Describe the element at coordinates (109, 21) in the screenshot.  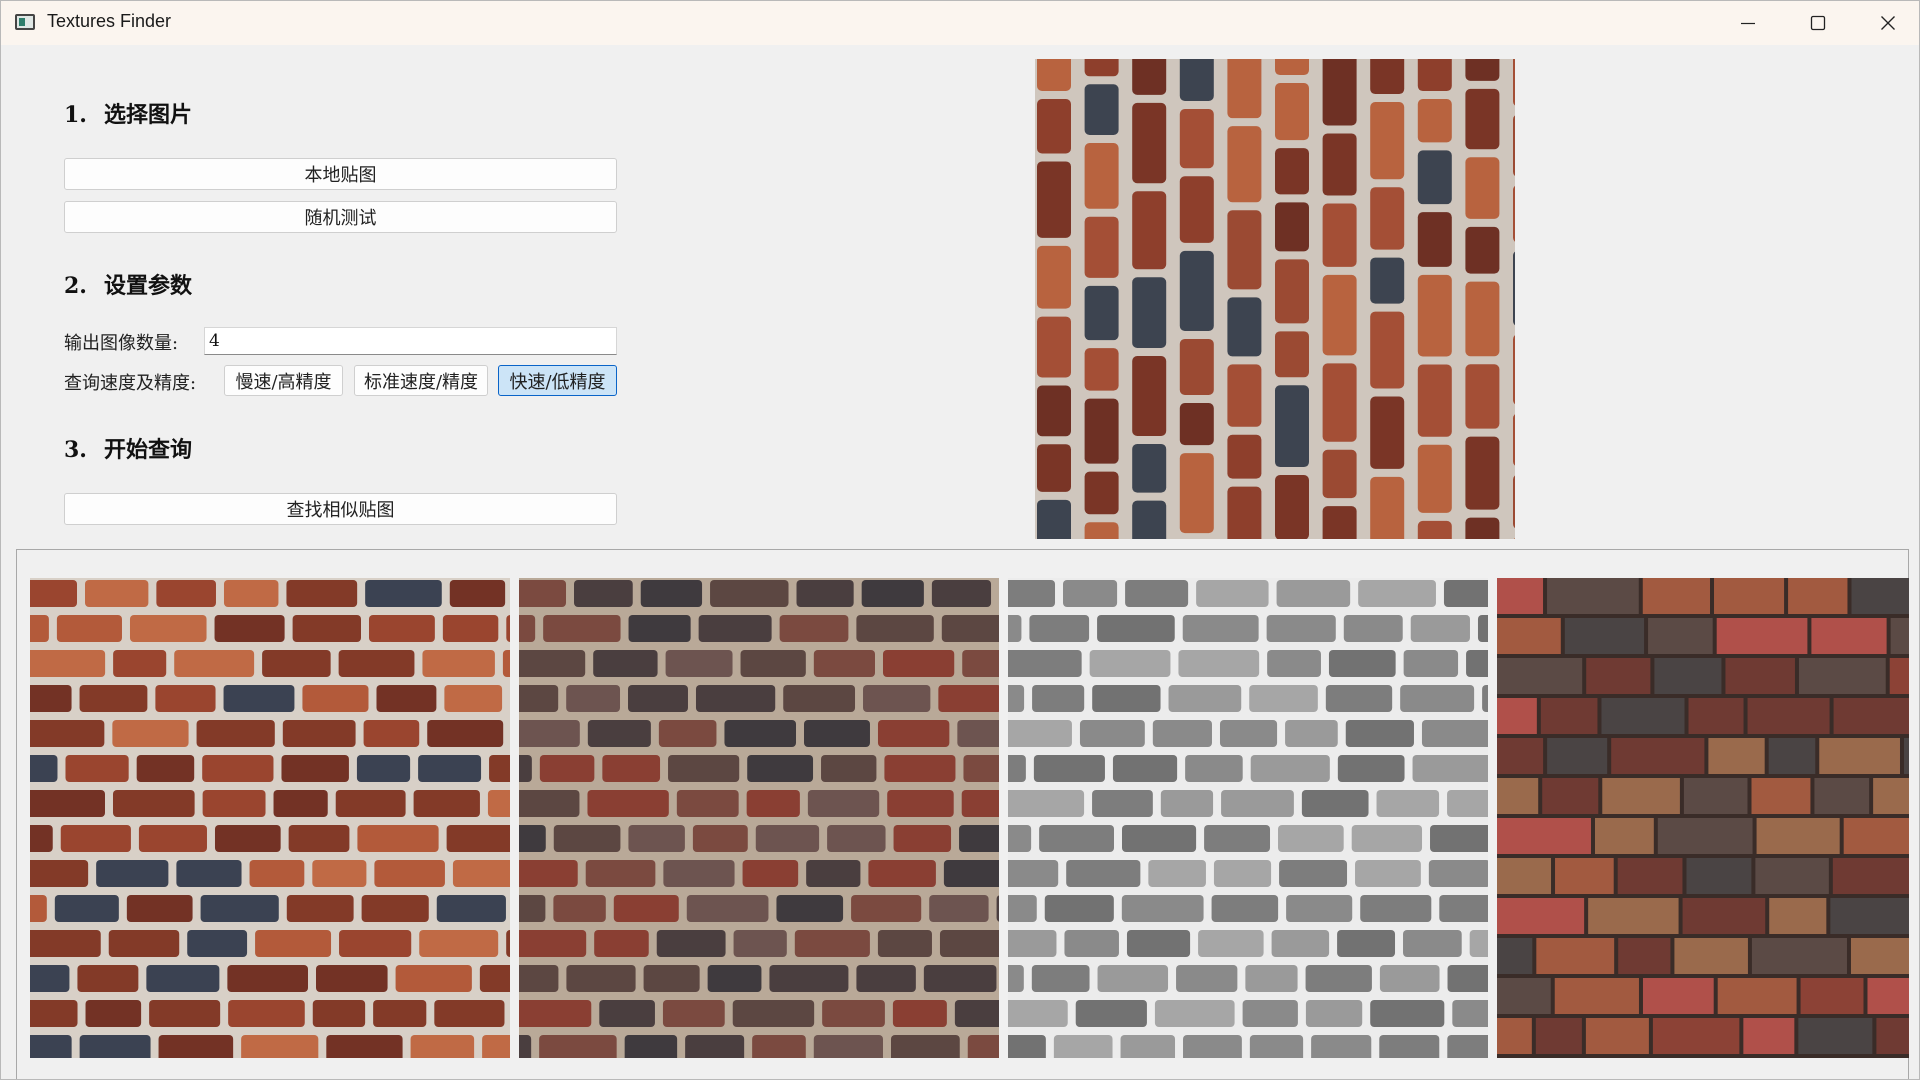
I see `window-title: Textures Finder` at that location.